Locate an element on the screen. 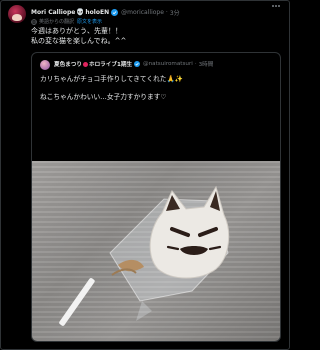 The height and width of the screenshot is (350, 320). red-circle-icon is located at coordinates (85, 64).